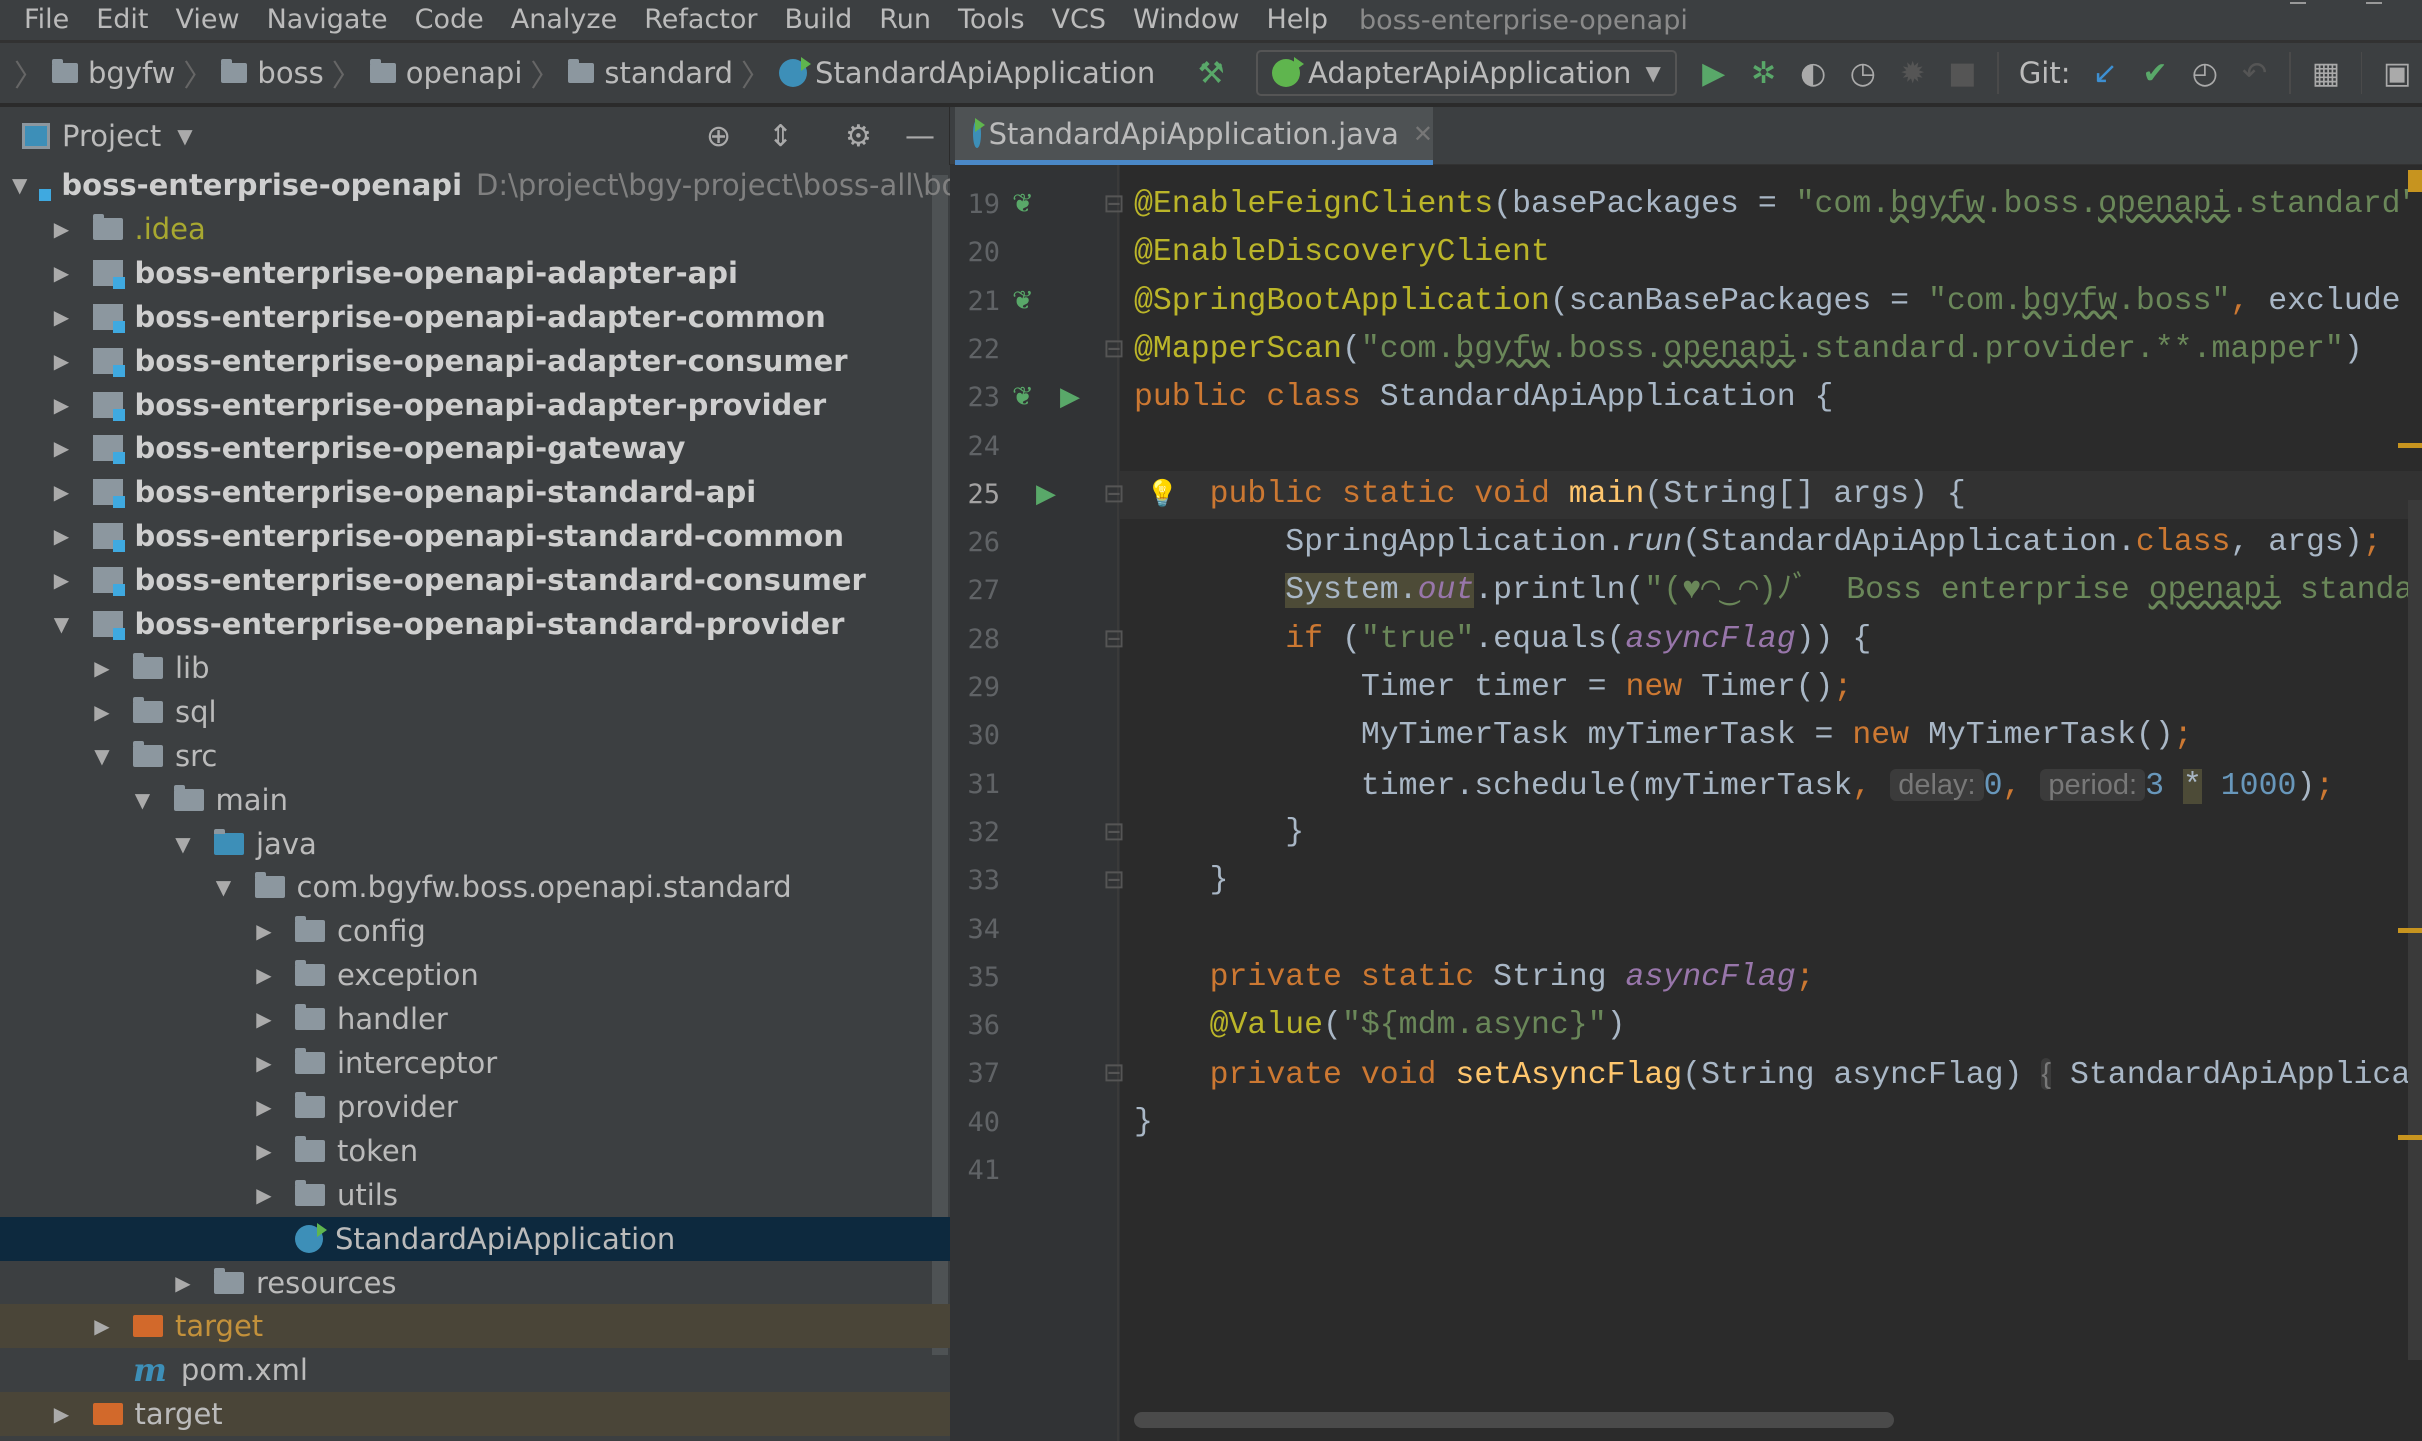  Describe the element at coordinates (207, 19) in the screenshot. I see `menu-view: View` at that location.